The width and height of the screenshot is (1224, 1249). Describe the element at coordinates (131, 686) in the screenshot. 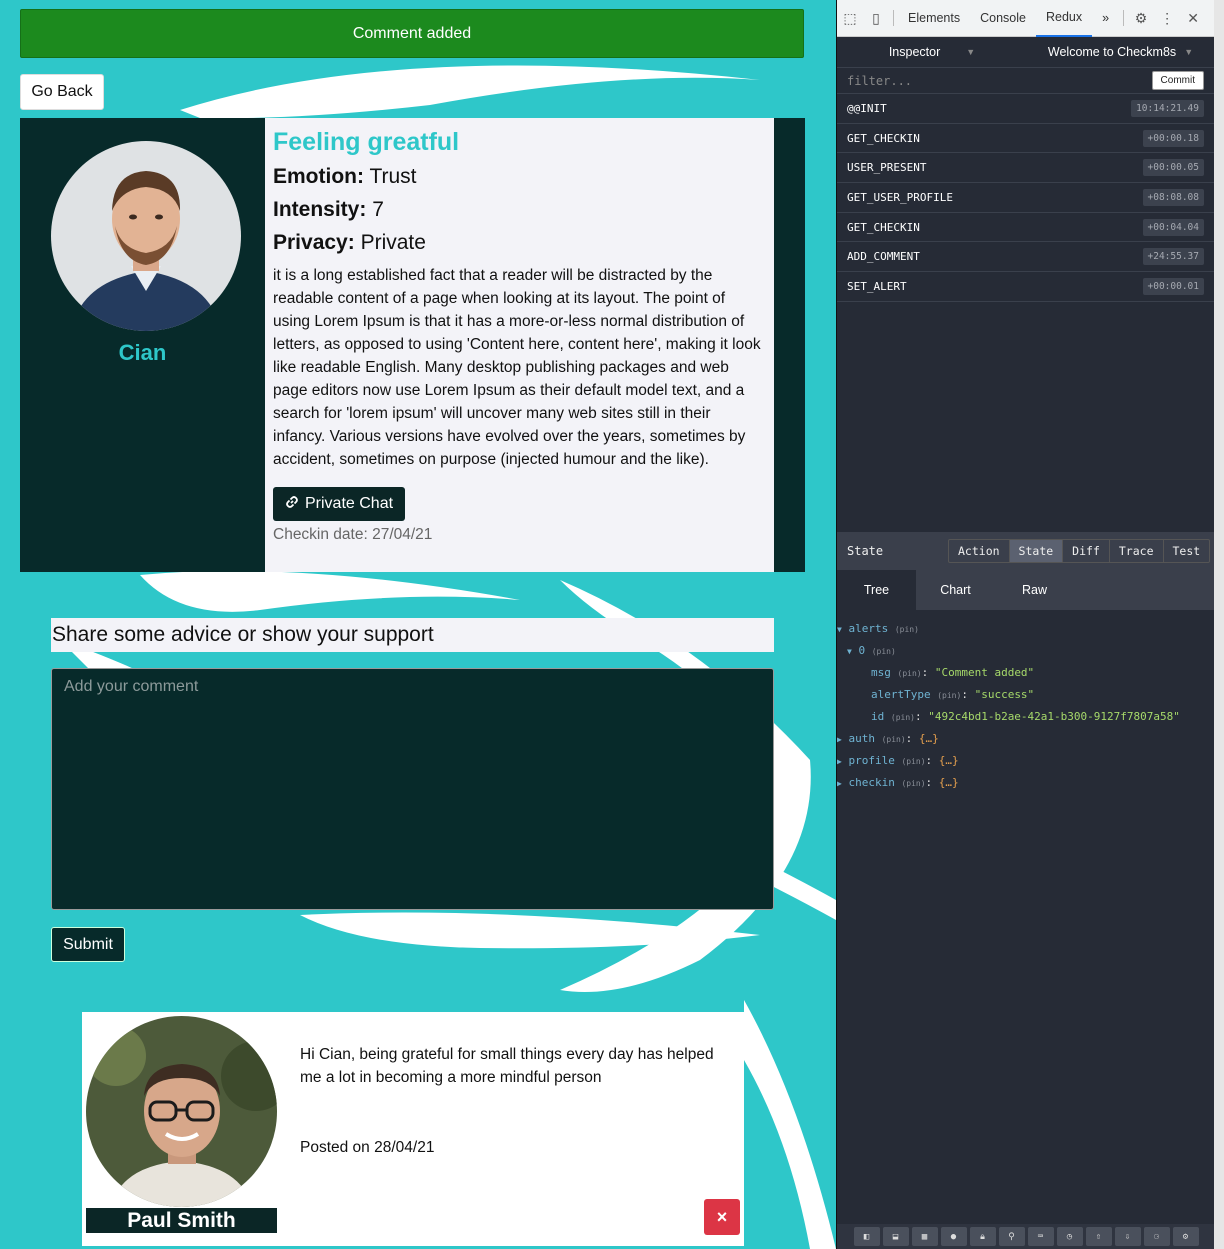

I see `comment-placeholder: Add your comment` at that location.